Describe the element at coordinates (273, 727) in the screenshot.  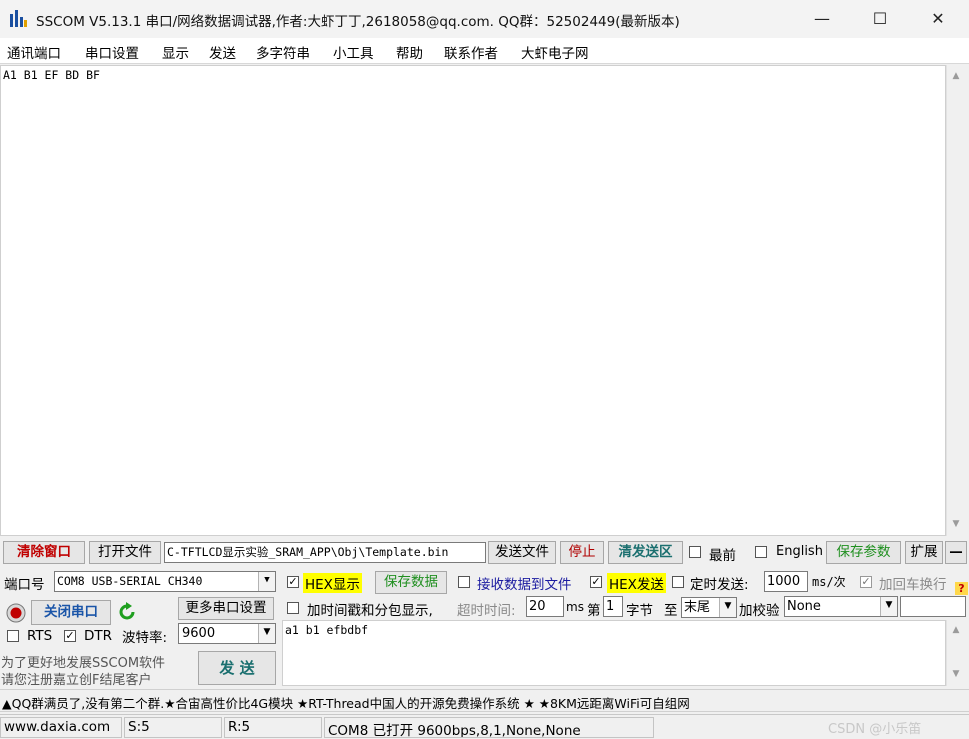
I see `received-count: R:5` at that location.